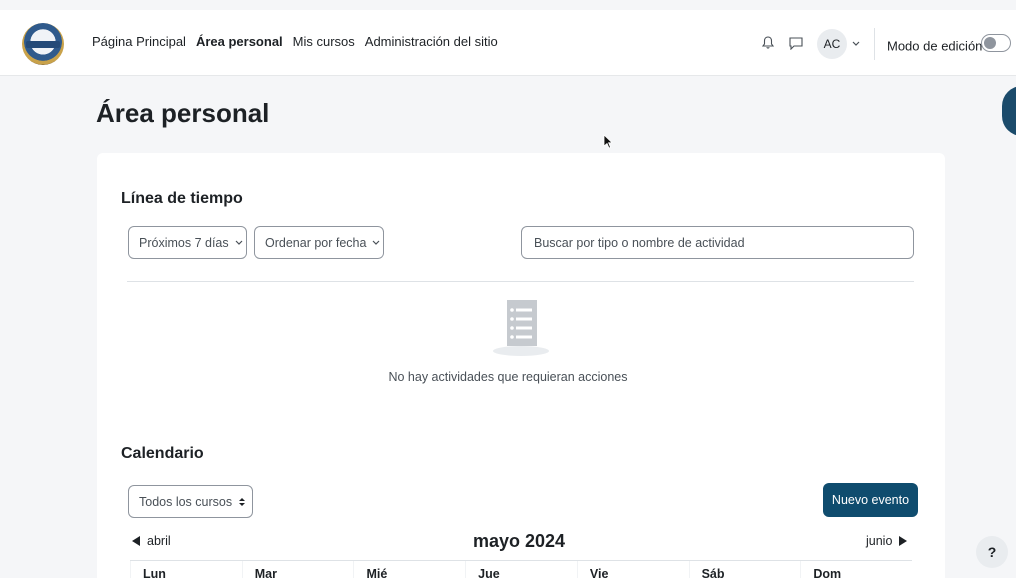 Image resolution: width=1016 pixels, height=578 pixels. I want to click on timeline-divider, so click(520, 281).